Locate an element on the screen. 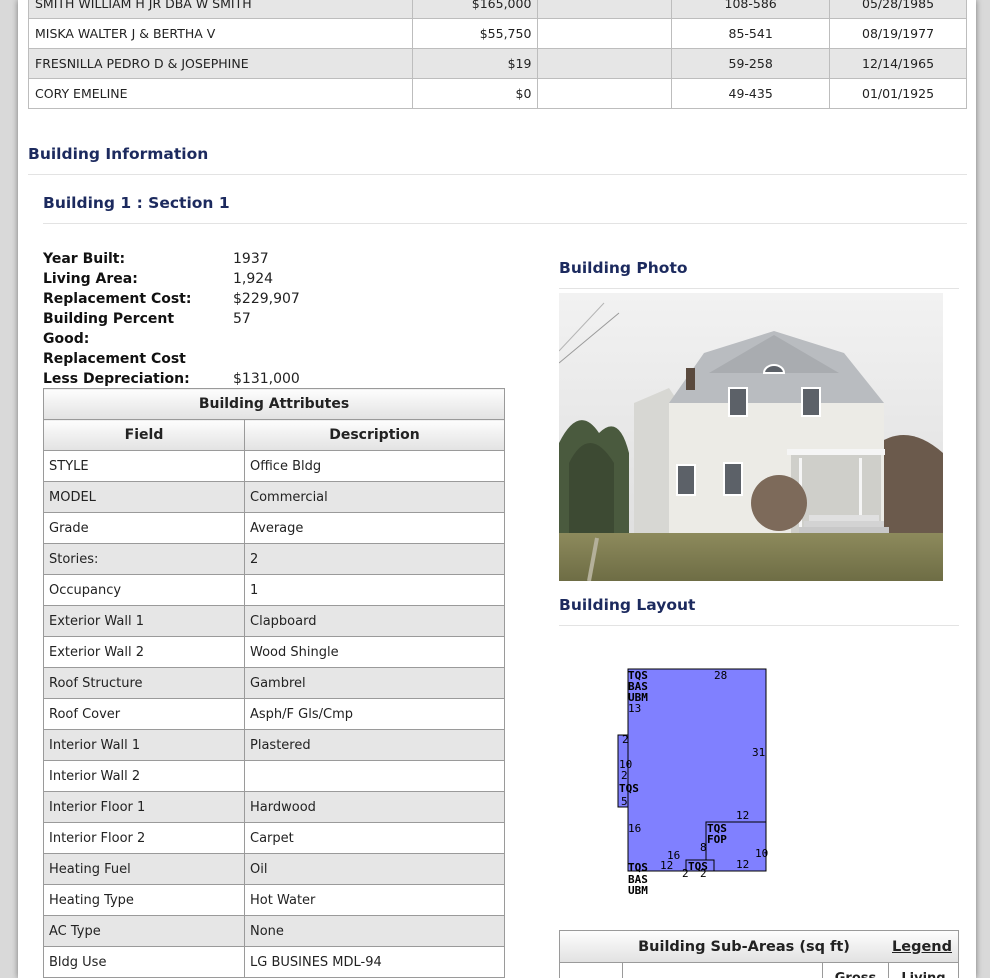  description-cell: 2 is located at coordinates (374, 559).